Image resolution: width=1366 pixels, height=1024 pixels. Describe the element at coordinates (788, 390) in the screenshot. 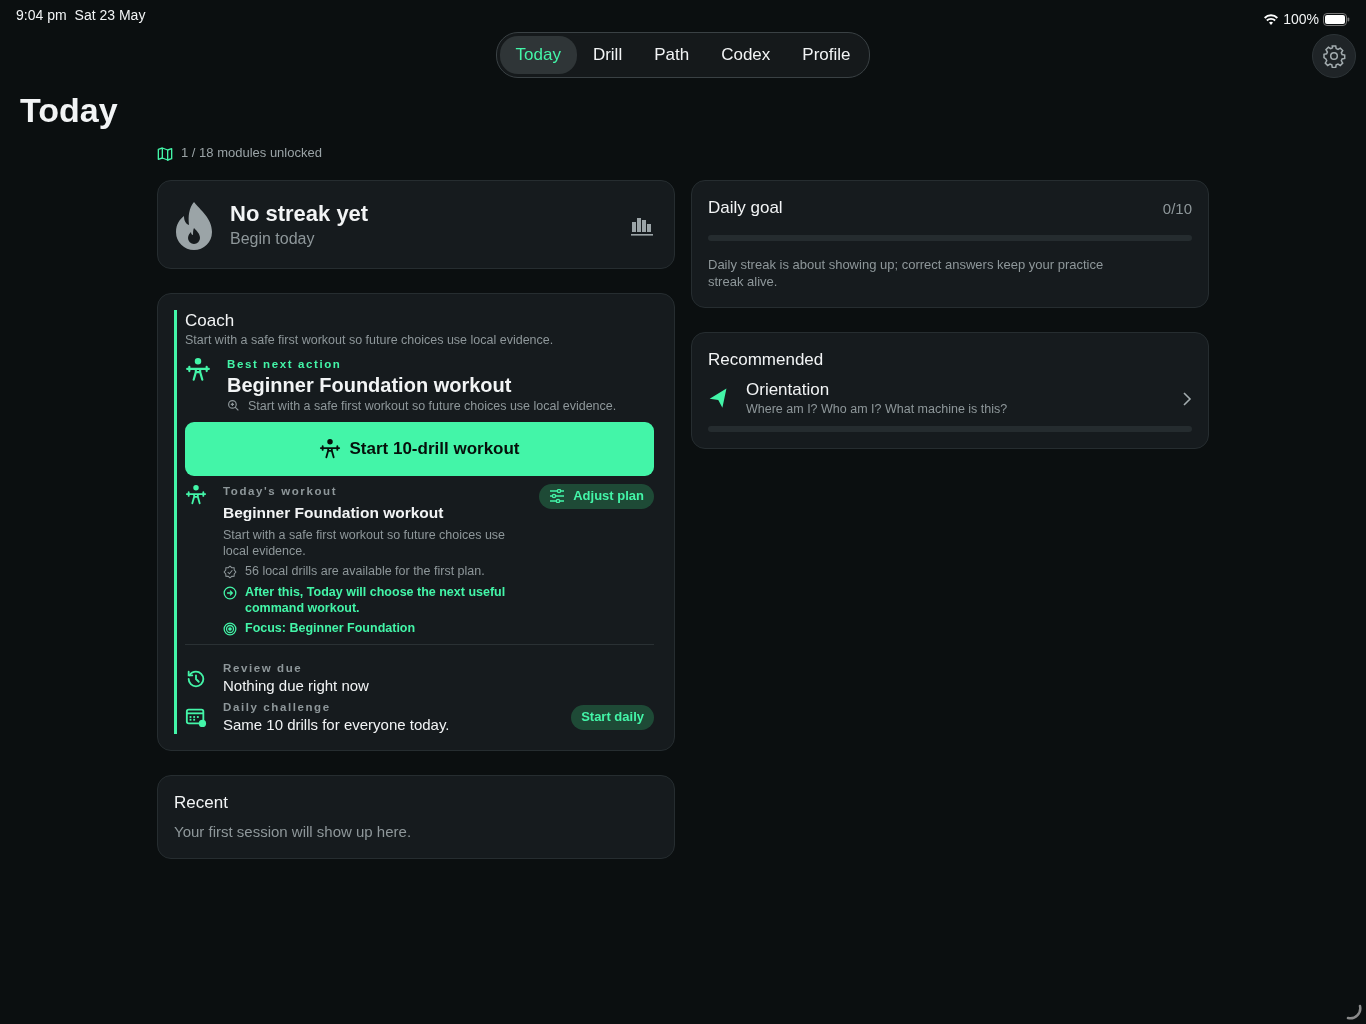

I see `item-title: Orientation` at that location.